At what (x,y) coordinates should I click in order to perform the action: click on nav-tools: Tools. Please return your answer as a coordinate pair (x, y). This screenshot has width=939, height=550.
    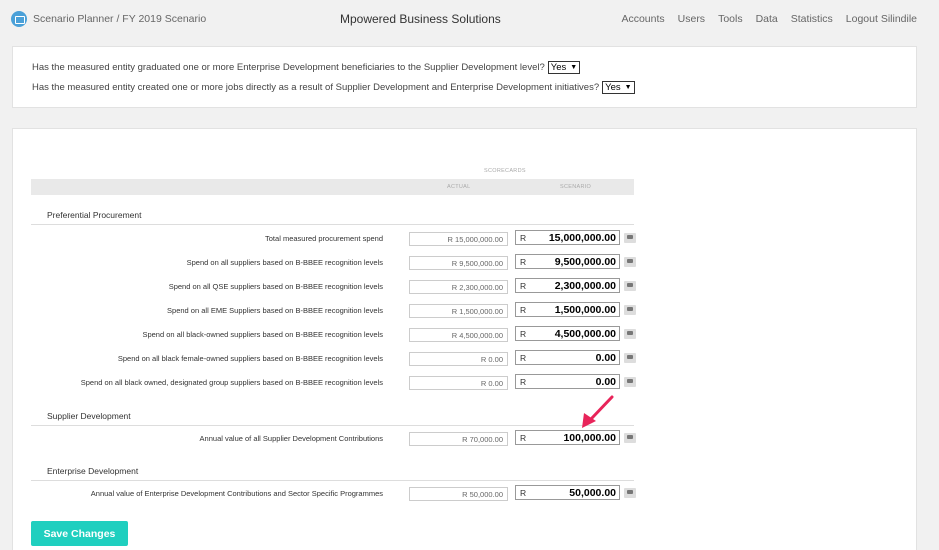
    Looking at the image, I should click on (730, 19).